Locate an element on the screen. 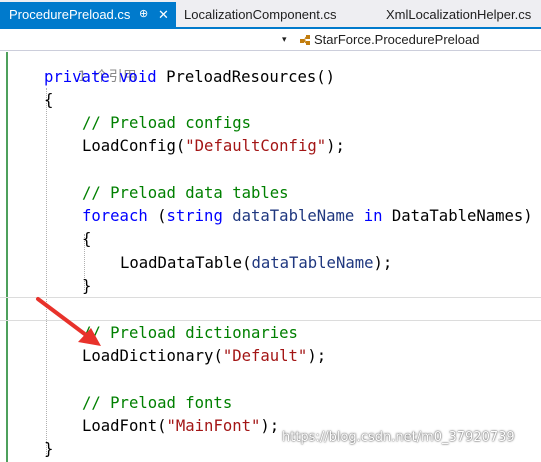 The image size is (541, 462). class-icon is located at coordinates (305, 40).